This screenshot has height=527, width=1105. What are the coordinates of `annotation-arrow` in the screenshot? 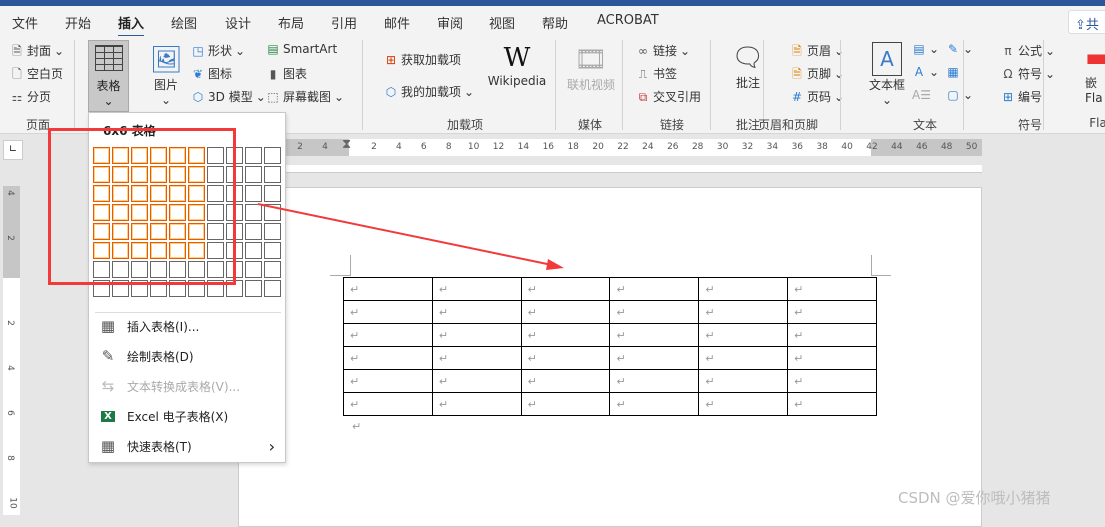 It's located at (410, 236).